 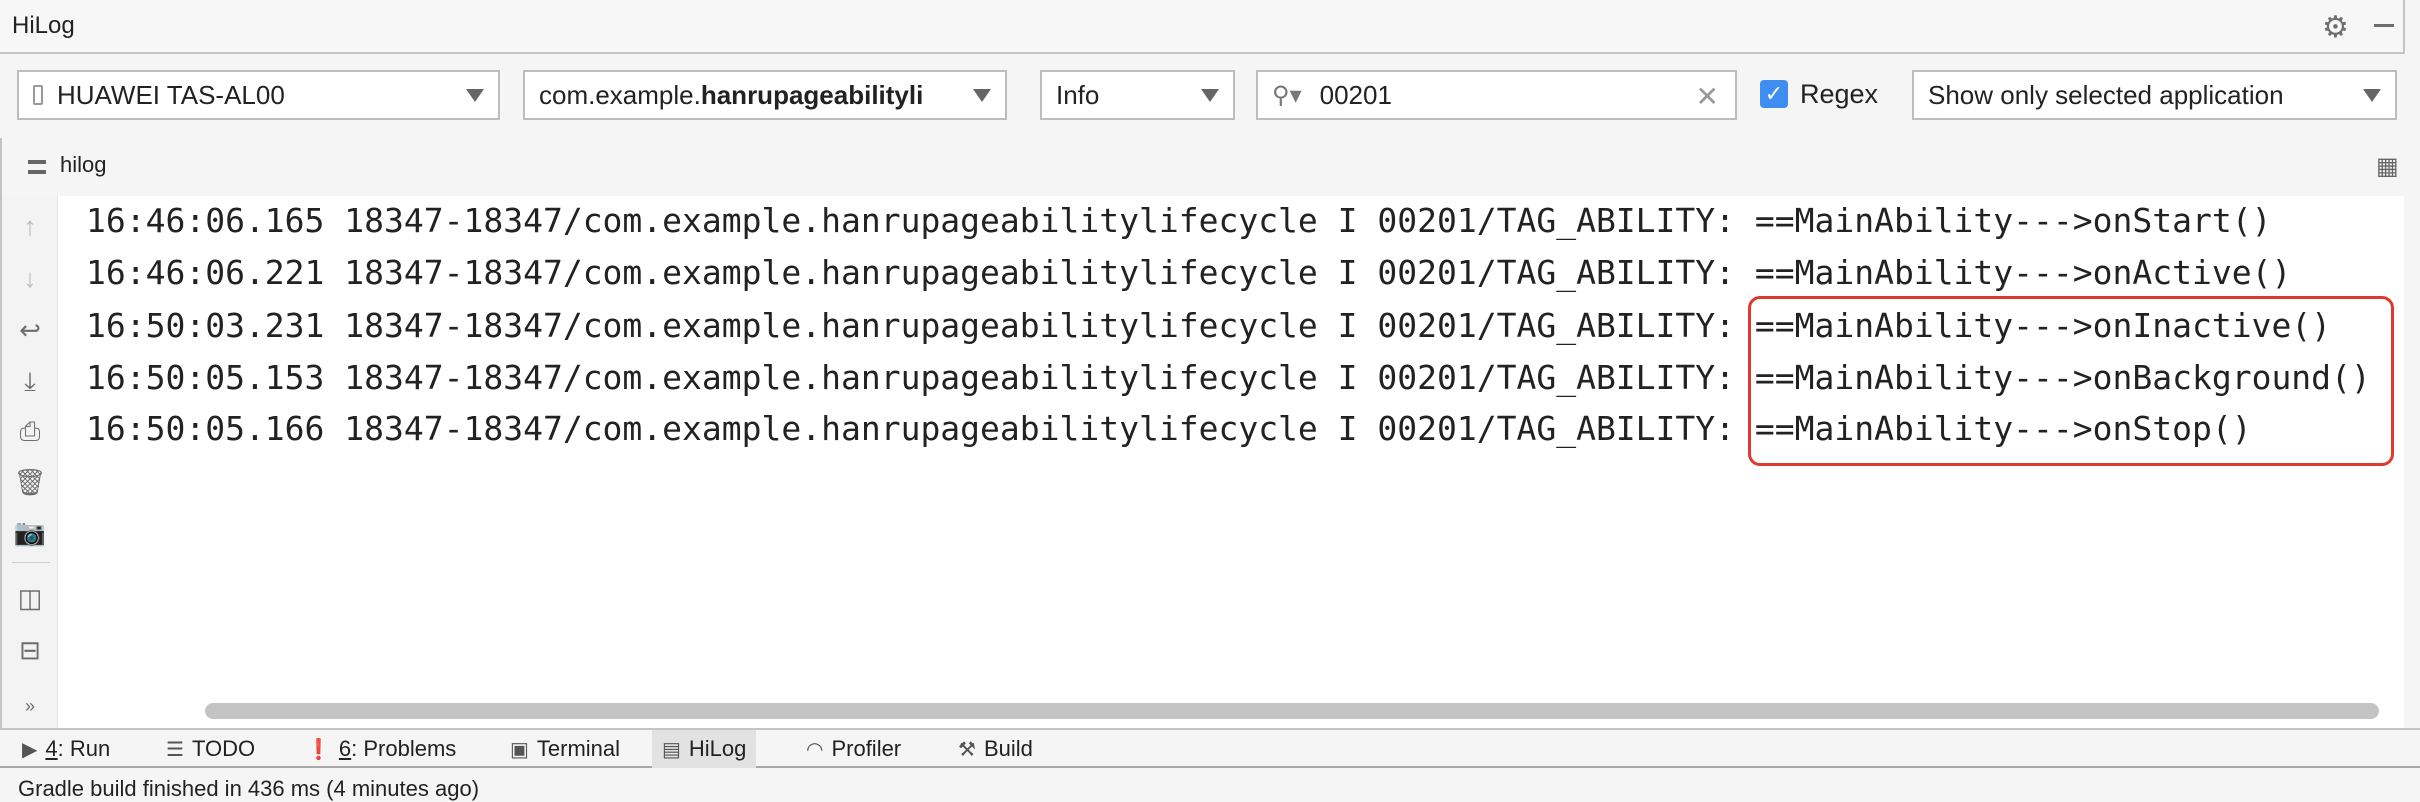 What do you see at coordinates (30, 432) in the screenshot?
I see `print-icon: ⎙` at bounding box center [30, 432].